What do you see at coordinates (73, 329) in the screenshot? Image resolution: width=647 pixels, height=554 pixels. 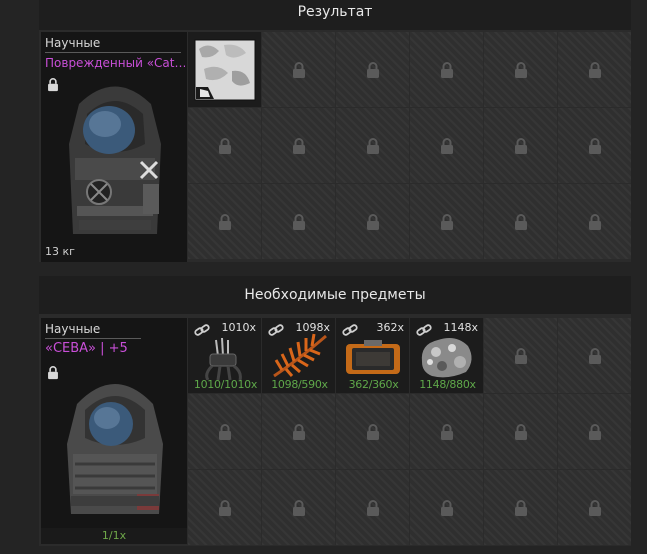 I see `required-item-category: Научные` at bounding box center [73, 329].